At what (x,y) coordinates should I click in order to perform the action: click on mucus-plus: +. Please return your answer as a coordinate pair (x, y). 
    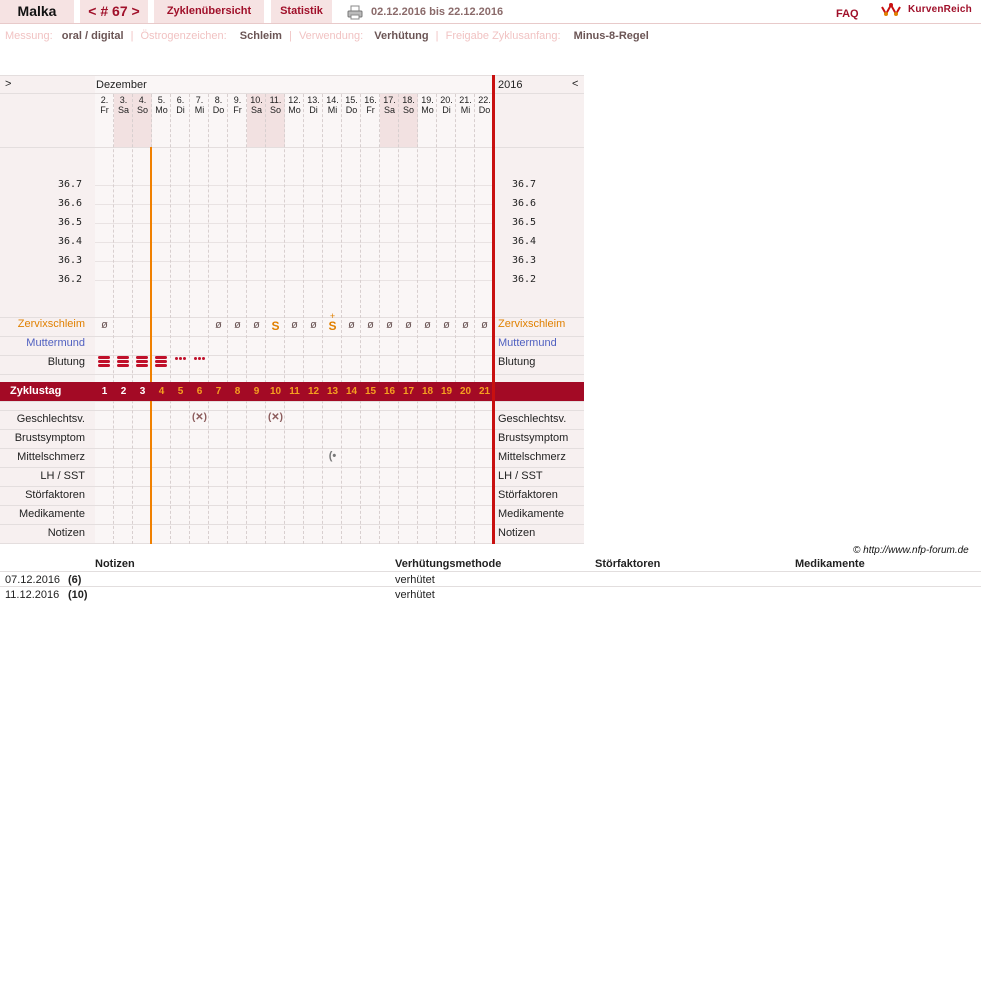
    Looking at the image, I should click on (332, 316).